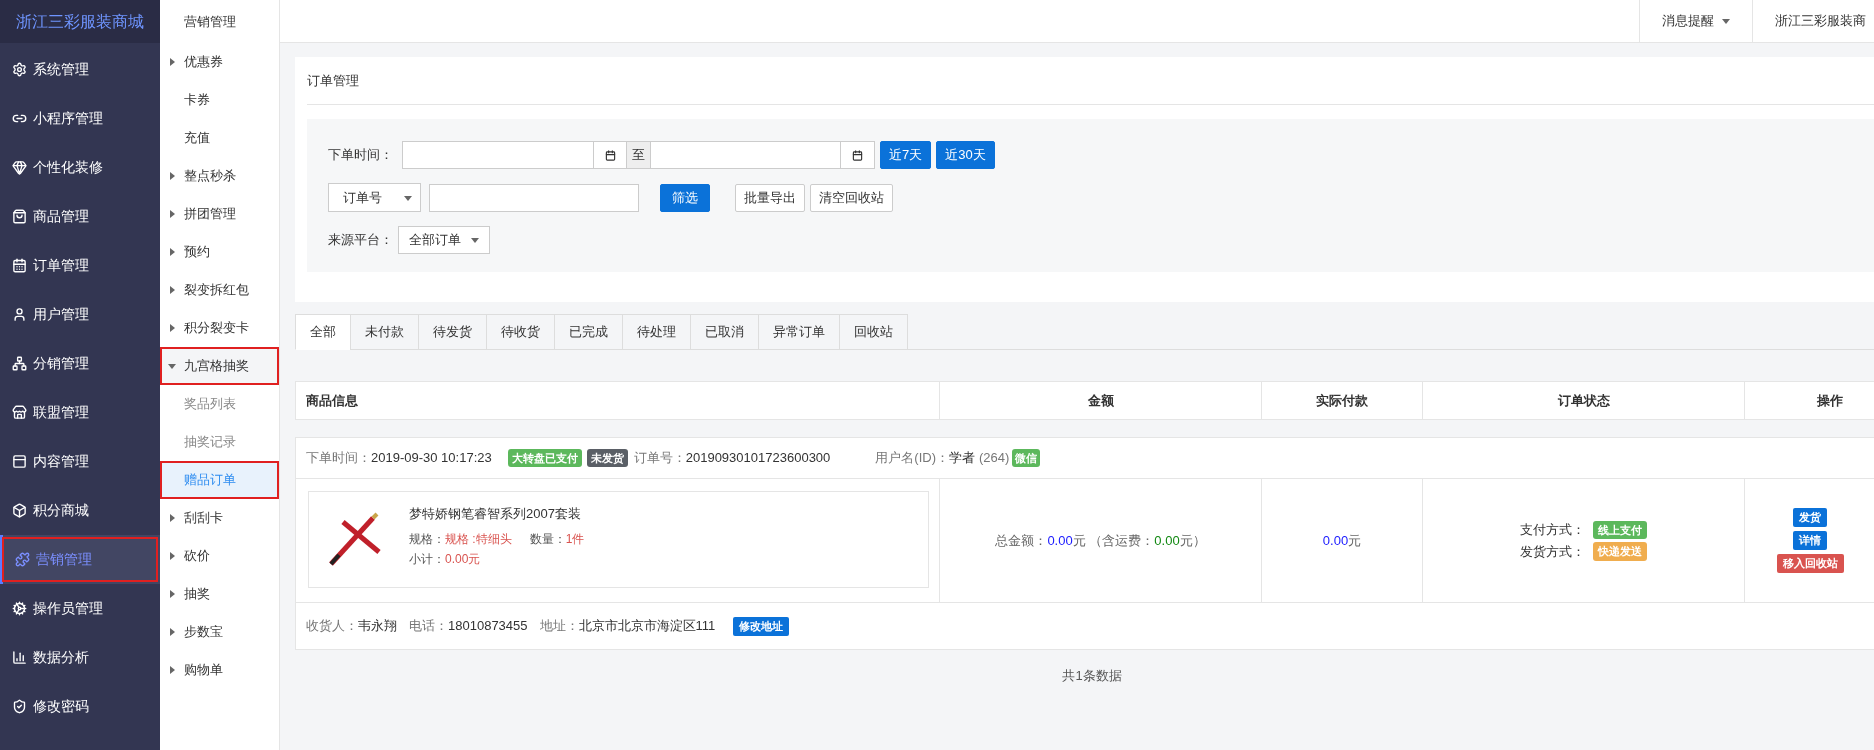 Image resolution: width=1874 pixels, height=750 pixels. I want to click on phone-label: 电话：, so click(428, 626).